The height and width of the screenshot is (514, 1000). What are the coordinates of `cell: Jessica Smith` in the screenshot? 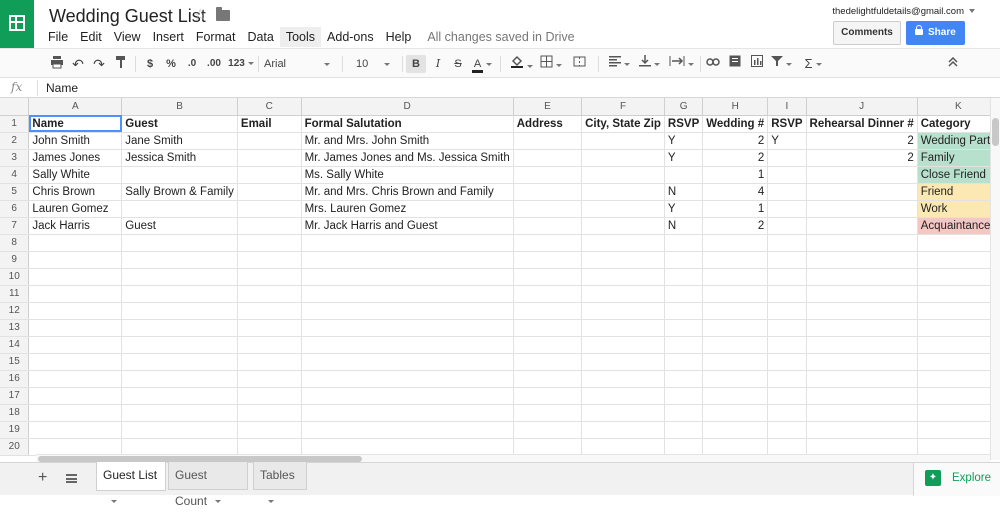 It's located at (179, 158).